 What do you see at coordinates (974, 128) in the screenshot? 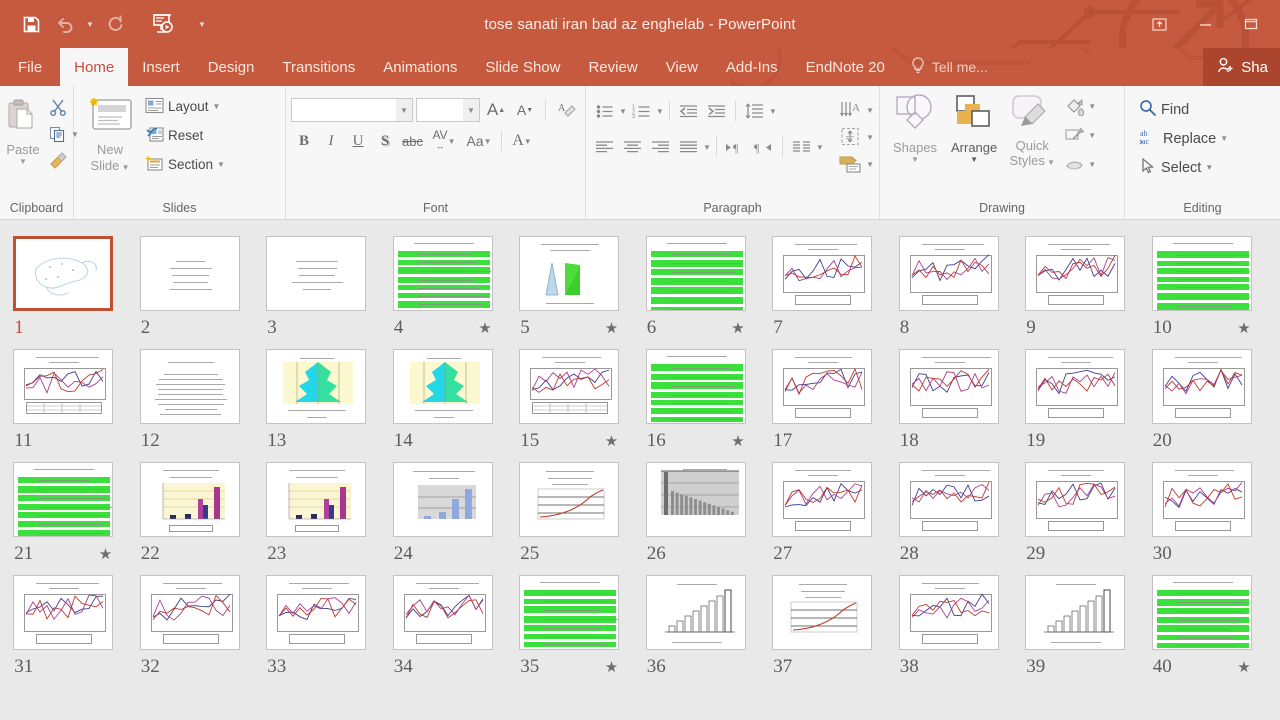
I see `arrange-button: Arrange ▼` at bounding box center [974, 128].